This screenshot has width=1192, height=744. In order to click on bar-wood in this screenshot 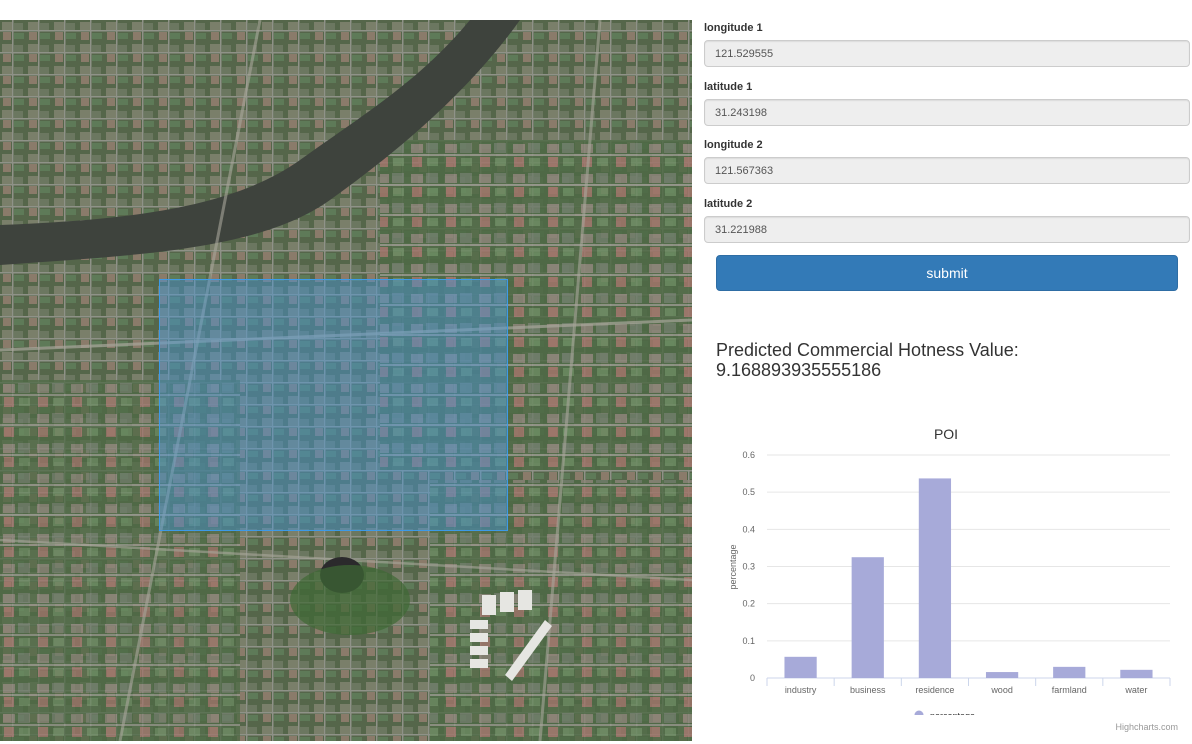, I will do `click(1002, 675)`.